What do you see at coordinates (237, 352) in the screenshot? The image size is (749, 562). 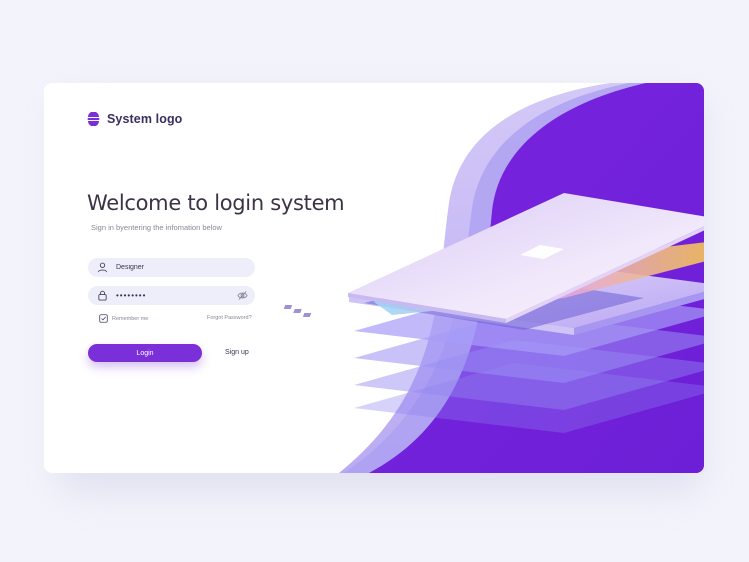 I see `sign-up-link: Sign up` at bounding box center [237, 352].